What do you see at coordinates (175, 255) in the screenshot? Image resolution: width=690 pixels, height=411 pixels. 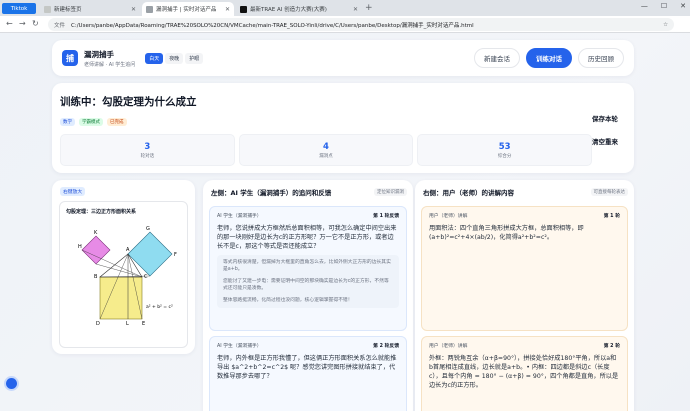 I see `label-F: F` at bounding box center [175, 255].